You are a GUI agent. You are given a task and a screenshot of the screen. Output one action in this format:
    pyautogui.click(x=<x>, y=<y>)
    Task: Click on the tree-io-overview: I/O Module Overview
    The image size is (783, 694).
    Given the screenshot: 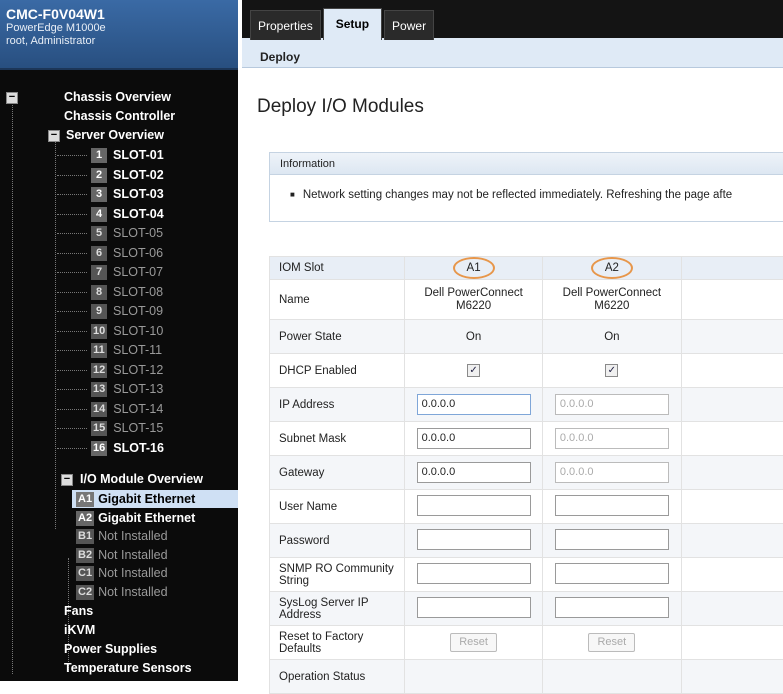 What is the action you would take?
    pyautogui.click(x=141, y=479)
    